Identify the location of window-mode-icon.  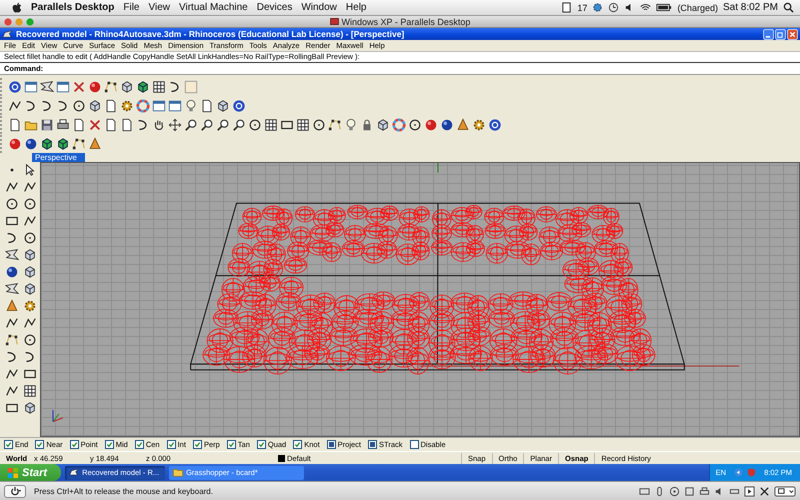
(785, 491).